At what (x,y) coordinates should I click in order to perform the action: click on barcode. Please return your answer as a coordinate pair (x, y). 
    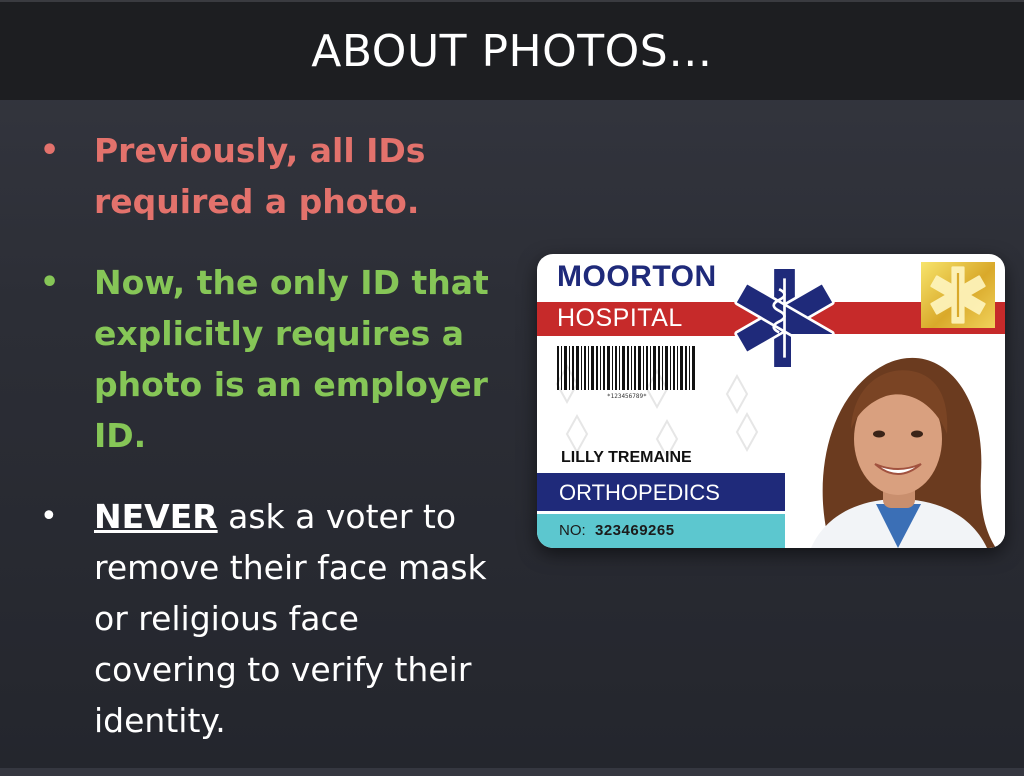
    Looking at the image, I should click on (626, 368).